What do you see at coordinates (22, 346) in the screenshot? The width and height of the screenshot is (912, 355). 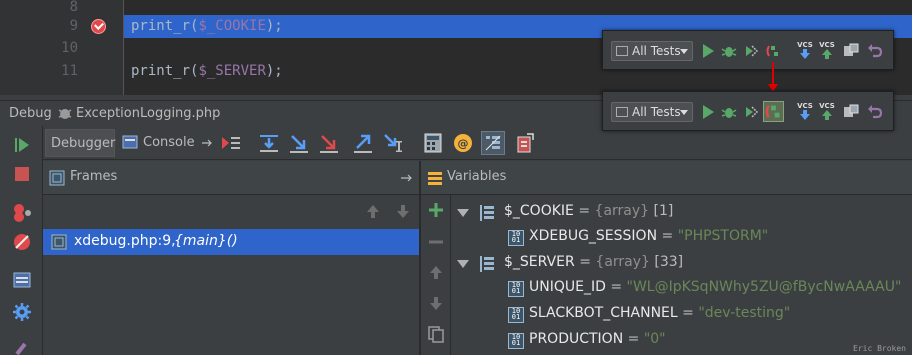 I see `pin-tab-icon` at bounding box center [22, 346].